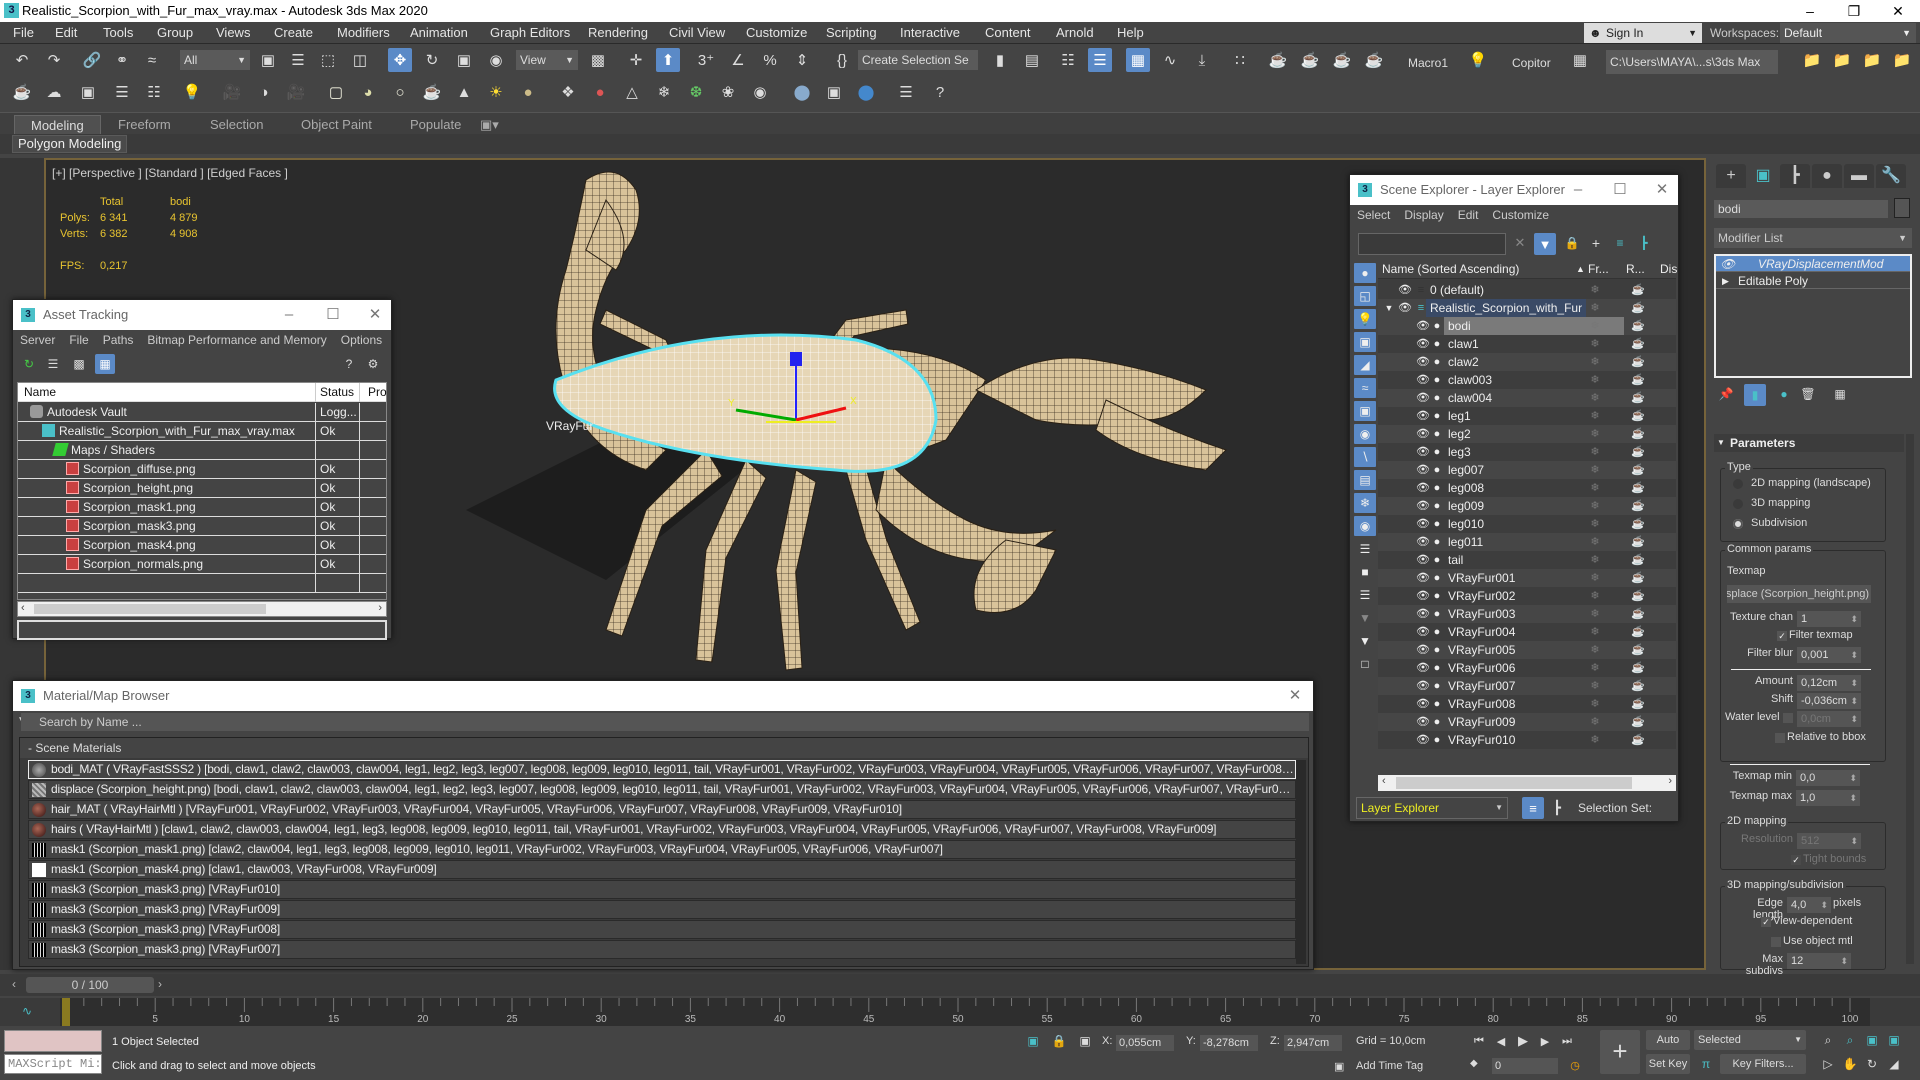 The width and height of the screenshot is (1920, 1080). What do you see at coordinates (464, 92) in the screenshot?
I see `ies-light-icon: ▲` at bounding box center [464, 92].